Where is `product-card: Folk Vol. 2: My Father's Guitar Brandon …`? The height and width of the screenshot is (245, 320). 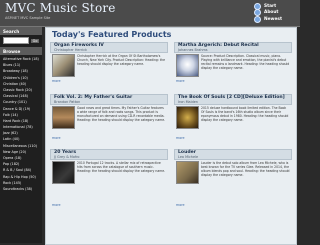 product-card: Folk Vol. 2: My Father's Guitar Brandon … is located at coordinates (109, 124).